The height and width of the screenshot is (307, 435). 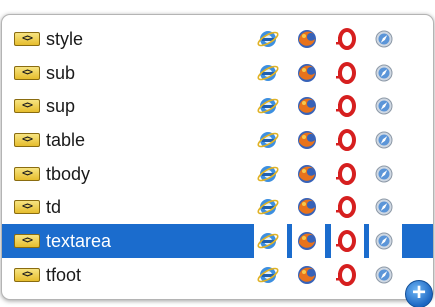 I want to click on autocomplete-item-td: <> td, so click(x=217, y=207).